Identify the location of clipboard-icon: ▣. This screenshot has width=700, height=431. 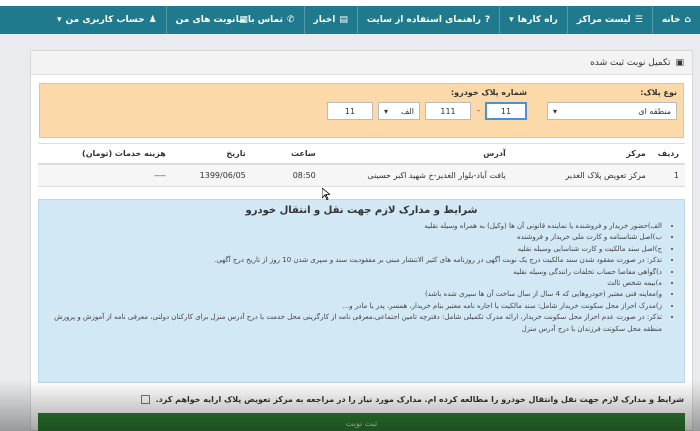
(679, 62).